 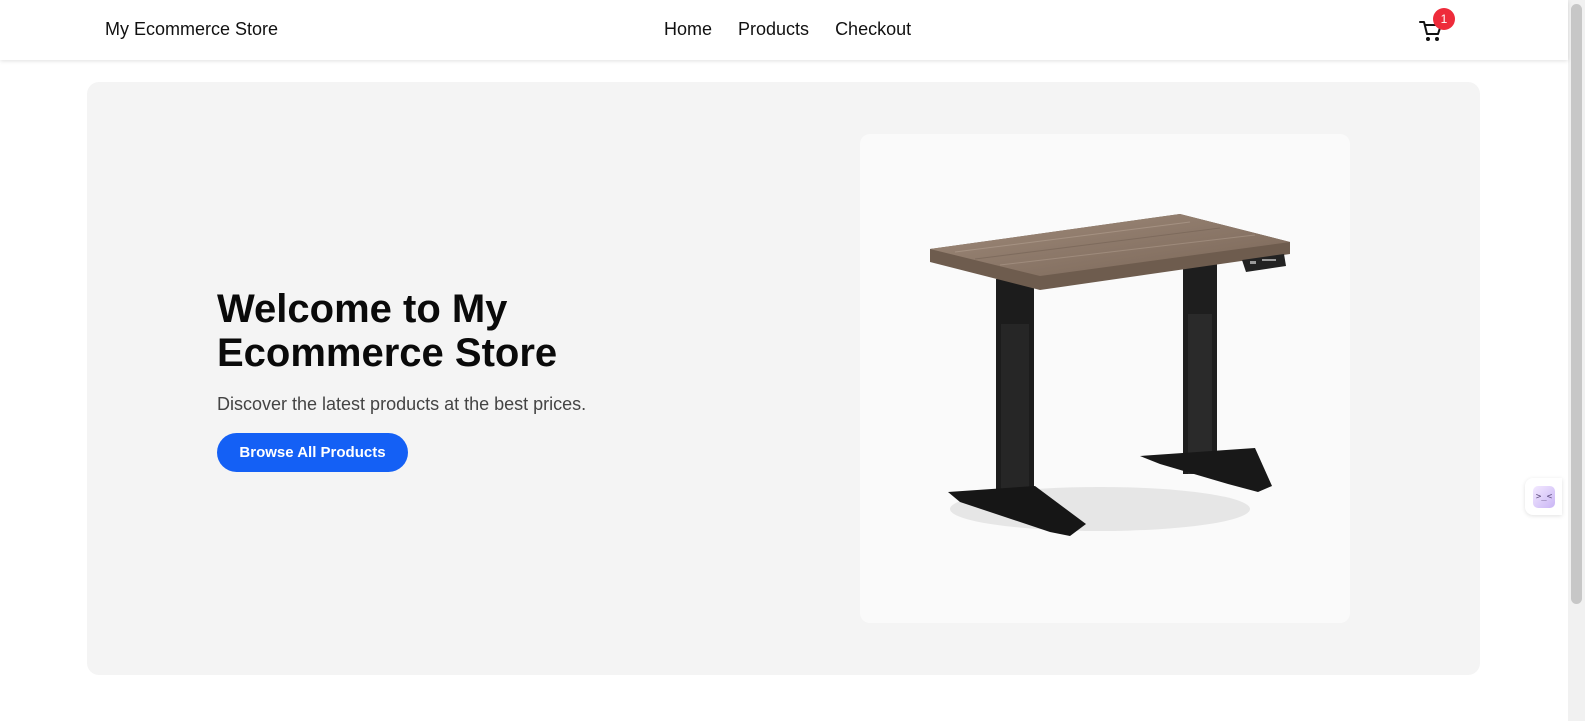 I want to click on standing-desk-image, so click(x=1110, y=375).